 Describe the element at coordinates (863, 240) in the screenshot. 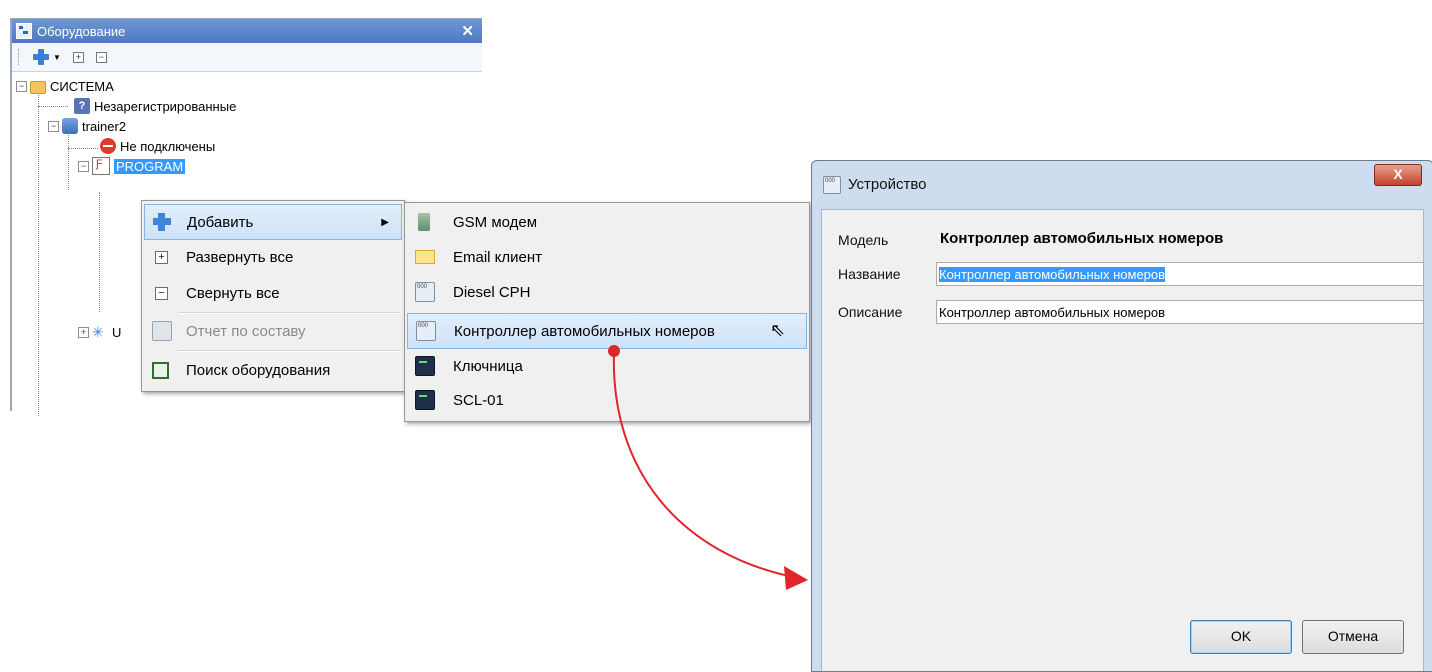

I see `model-label: Модель` at that location.